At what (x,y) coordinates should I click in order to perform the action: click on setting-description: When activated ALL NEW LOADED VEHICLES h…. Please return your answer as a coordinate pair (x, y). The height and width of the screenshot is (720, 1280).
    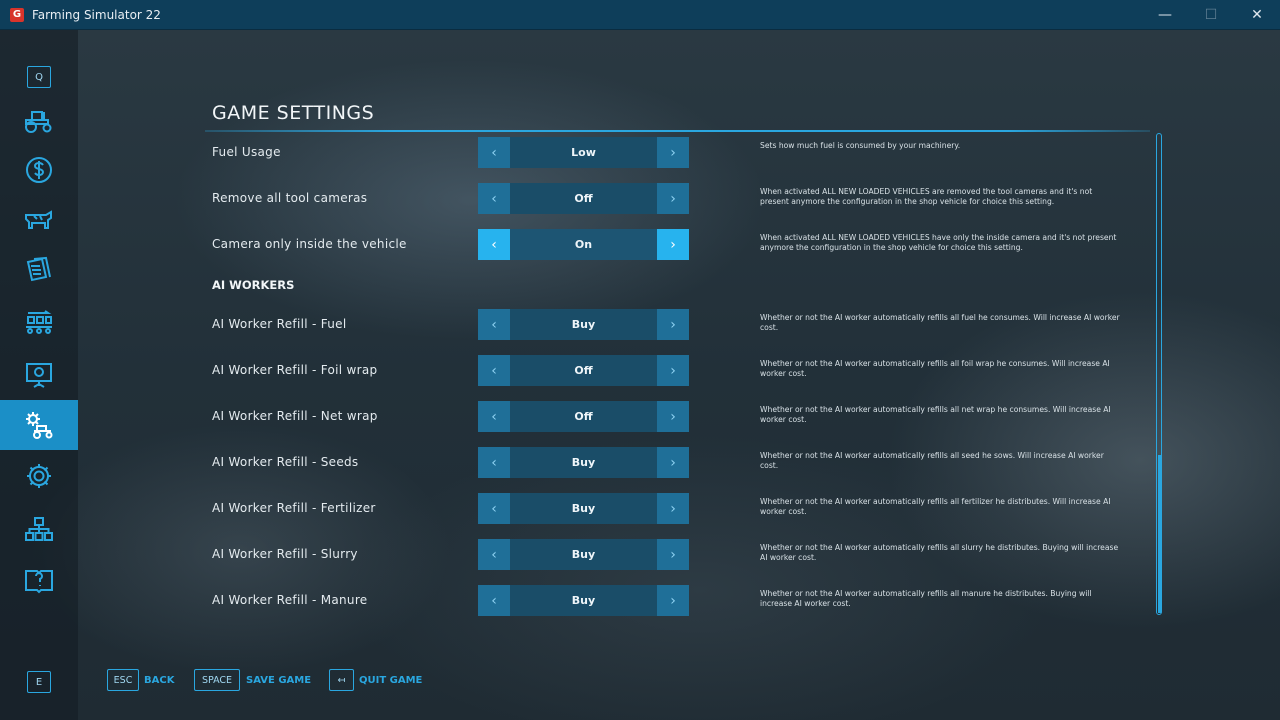
    Looking at the image, I should click on (938, 242).